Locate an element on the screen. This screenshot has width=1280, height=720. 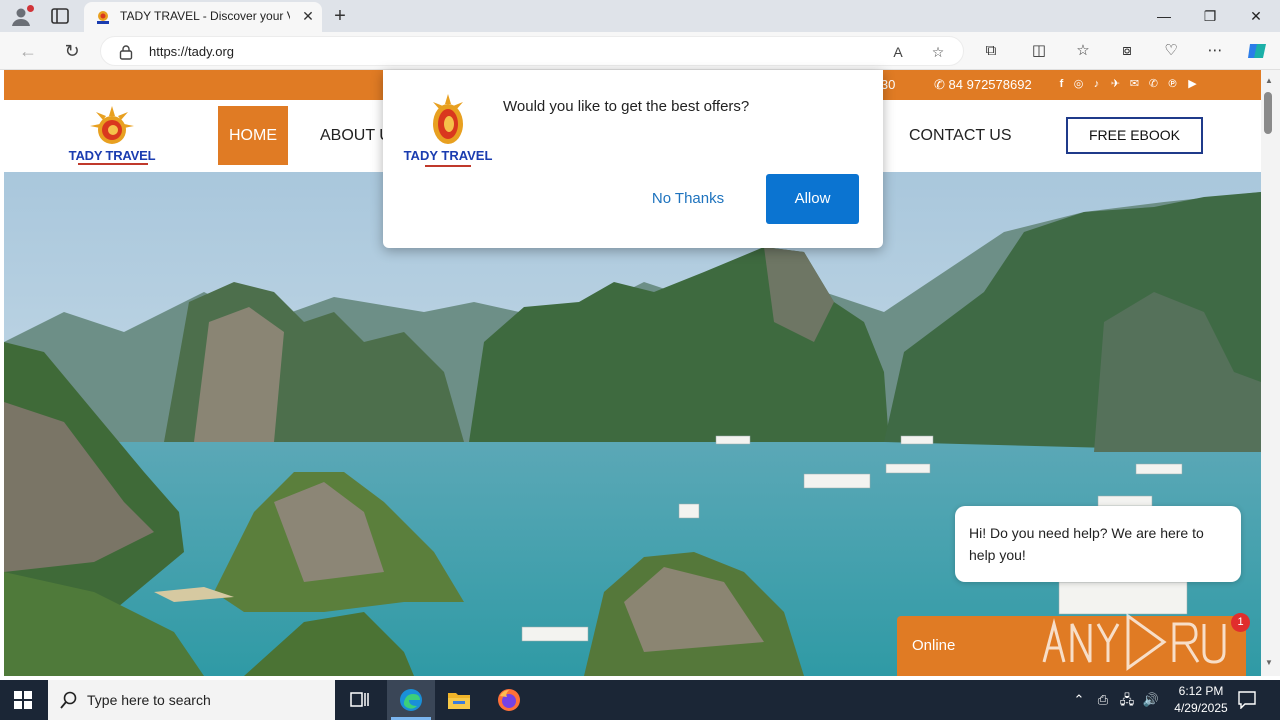
minimize-icon: — is located at coordinates (1164, 16).